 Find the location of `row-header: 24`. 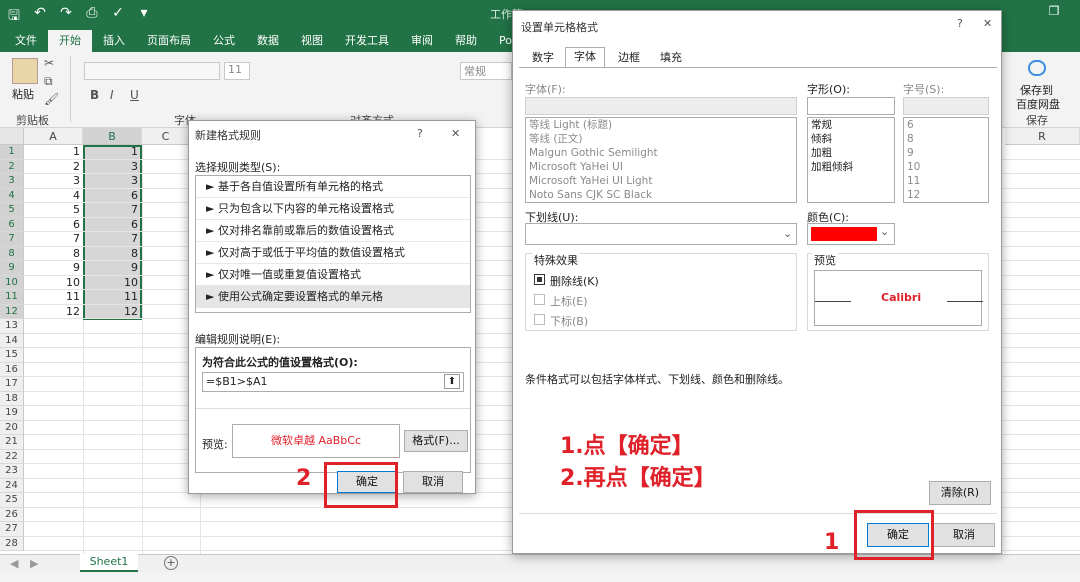

row-header: 24 is located at coordinates (12, 485).